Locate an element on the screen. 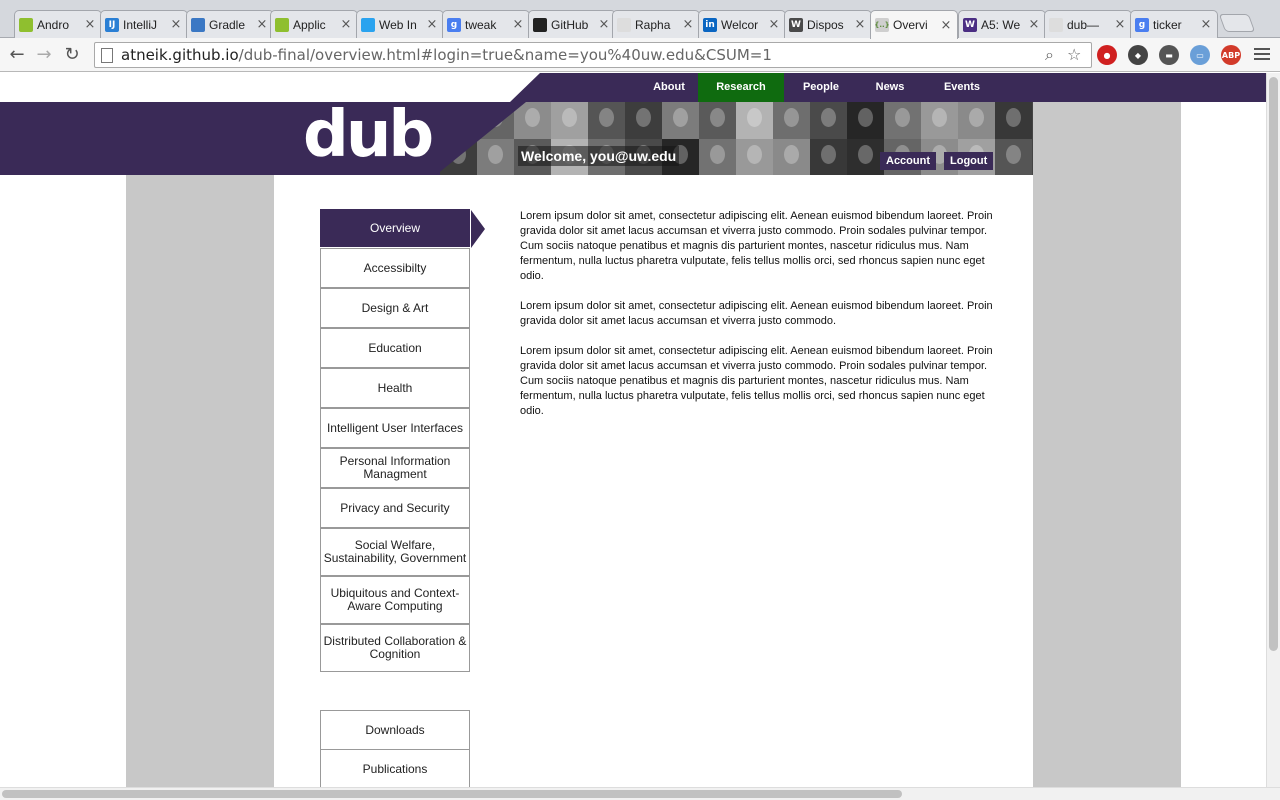 The height and width of the screenshot is (800, 1280). sidebar-item-label: Overview is located at coordinates (394, 227).